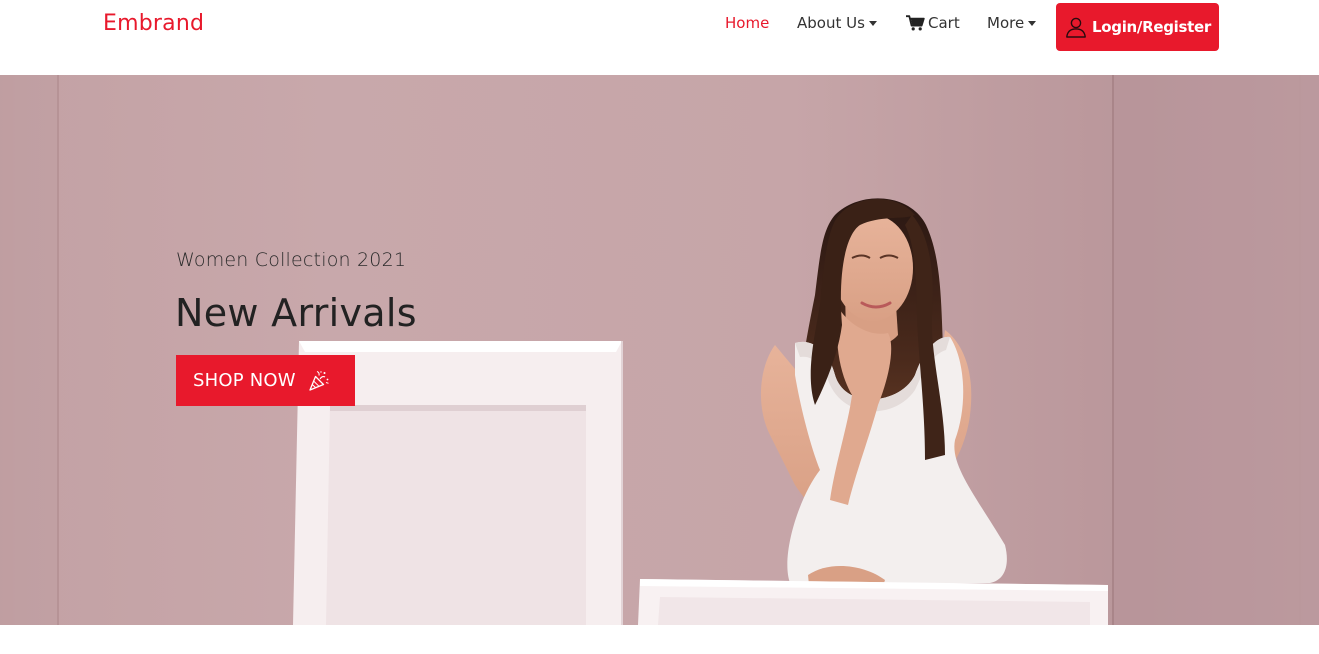 The height and width of the screenshot is (654, 1319). Describe the element at coordinates (915, 23) in the screenshot. I see `cart-icon` at that location.